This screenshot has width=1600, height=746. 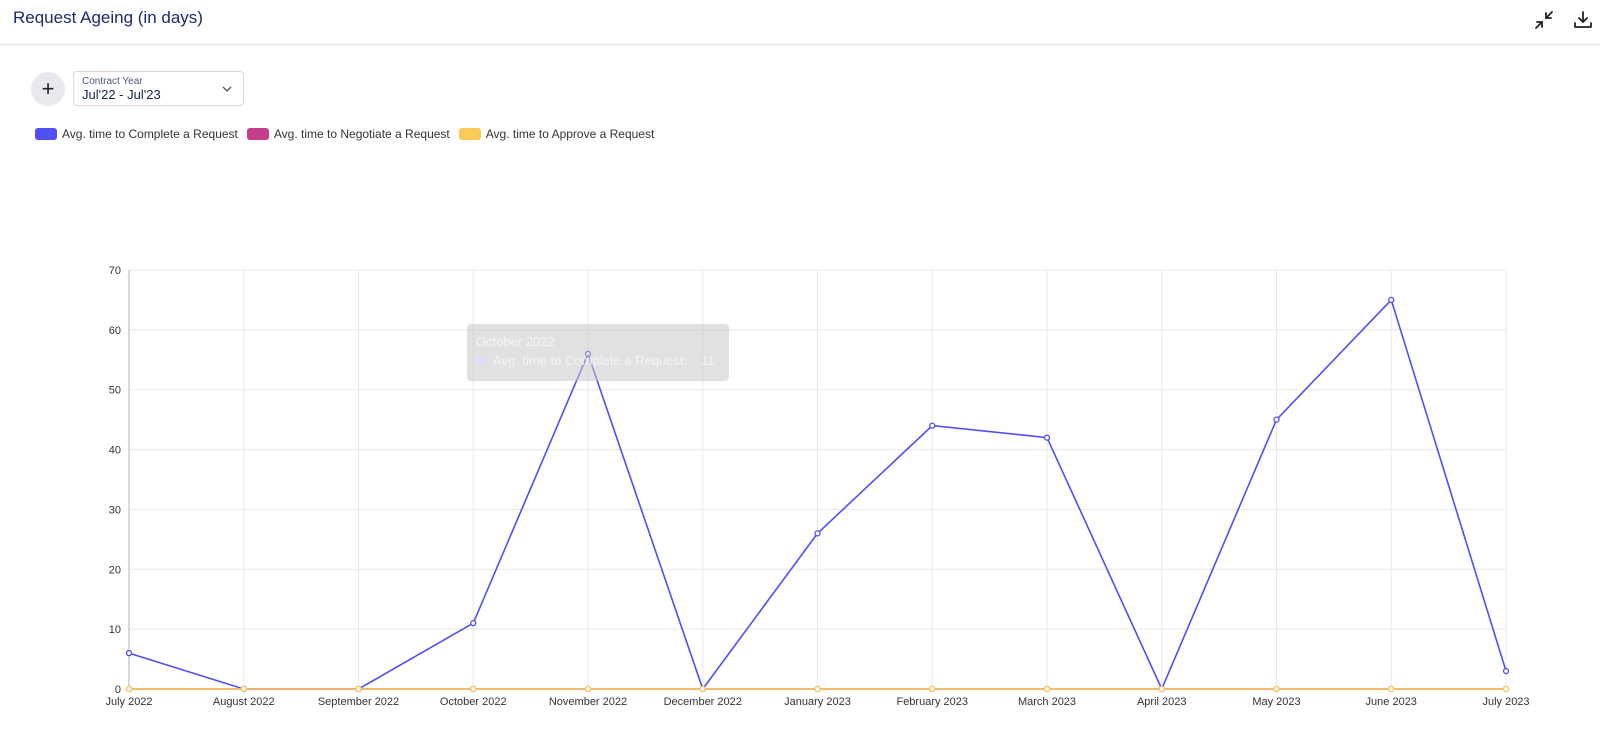 What do you see at coordinates (115, 331) in the screenshot?
I see `y-tick-label: 60` at bounding box center [115, 331].